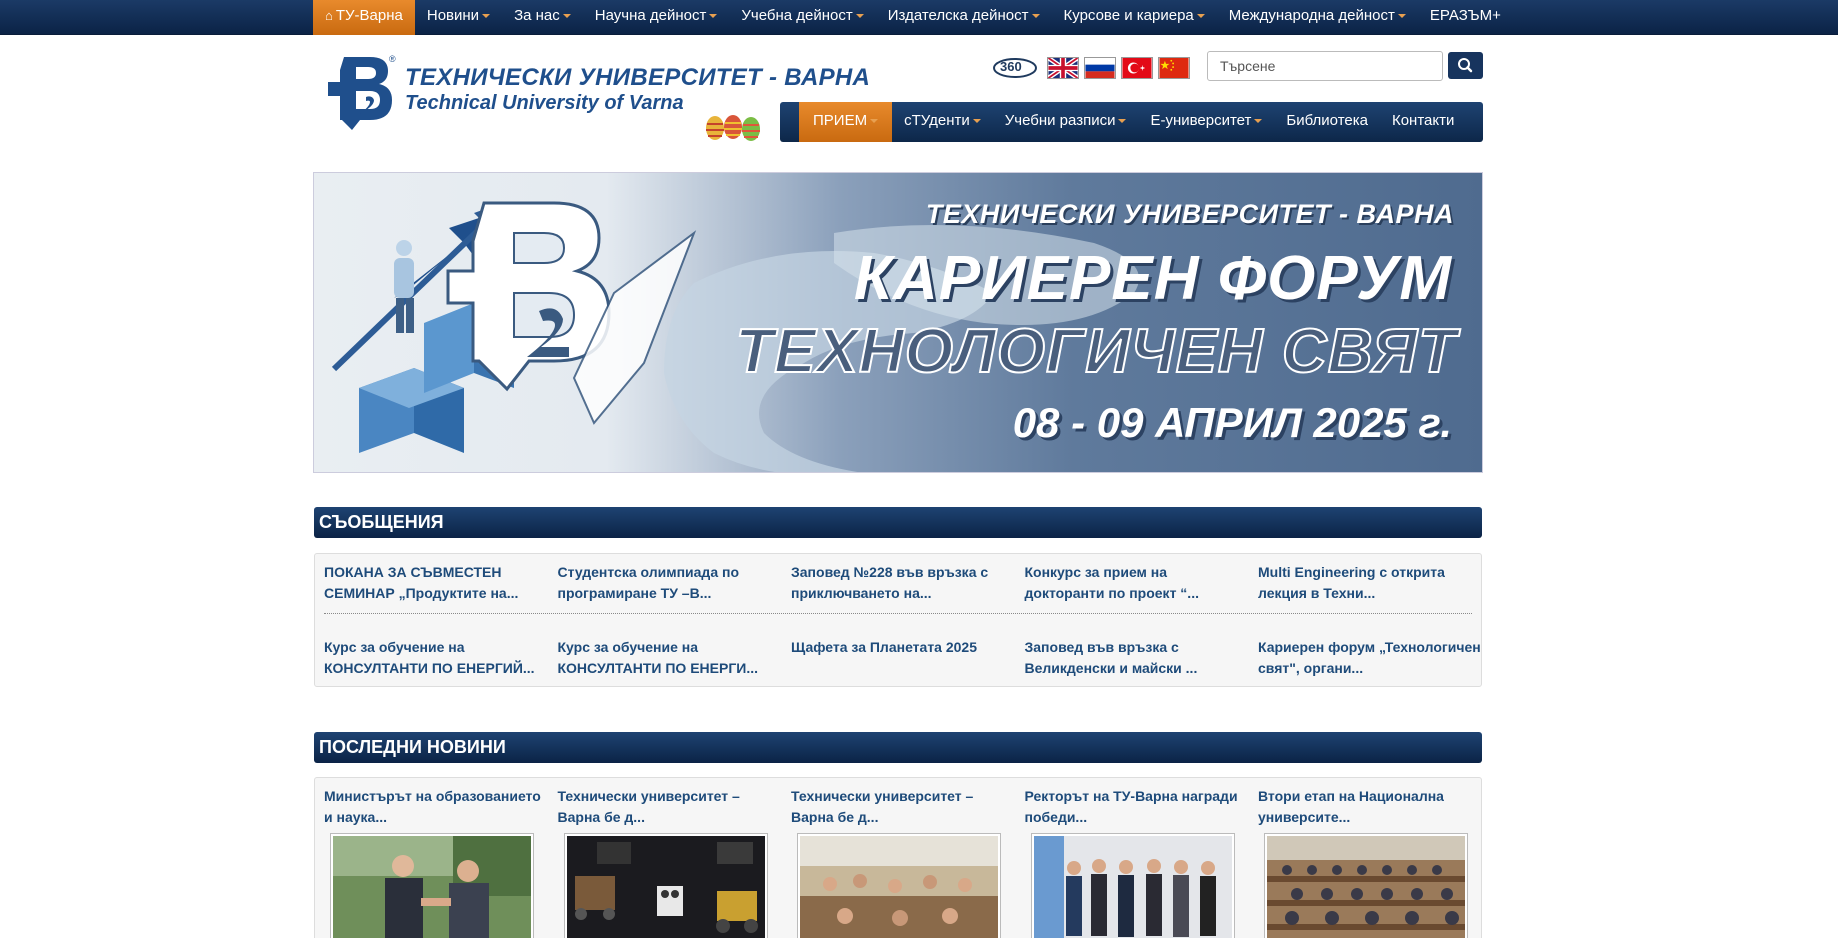 The height and width of the screenshot is (938, 1838). What do you see at coordinates (1317, 17) in the screenshot?
I see `topnav-international: Международна дейност` at bounding box center [1317, 17].